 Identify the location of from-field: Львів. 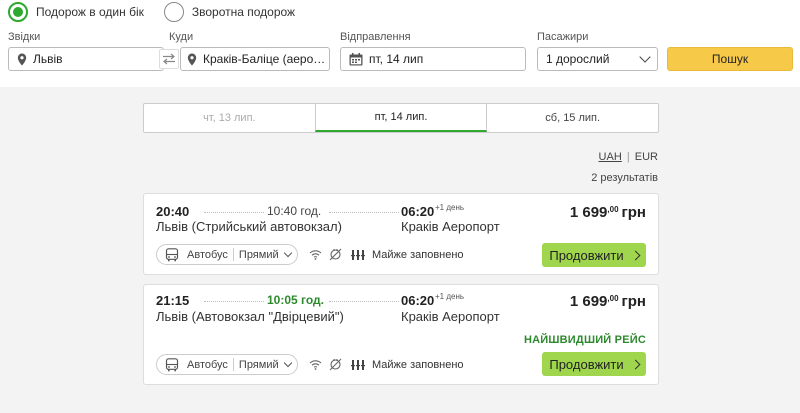
(86, 59).